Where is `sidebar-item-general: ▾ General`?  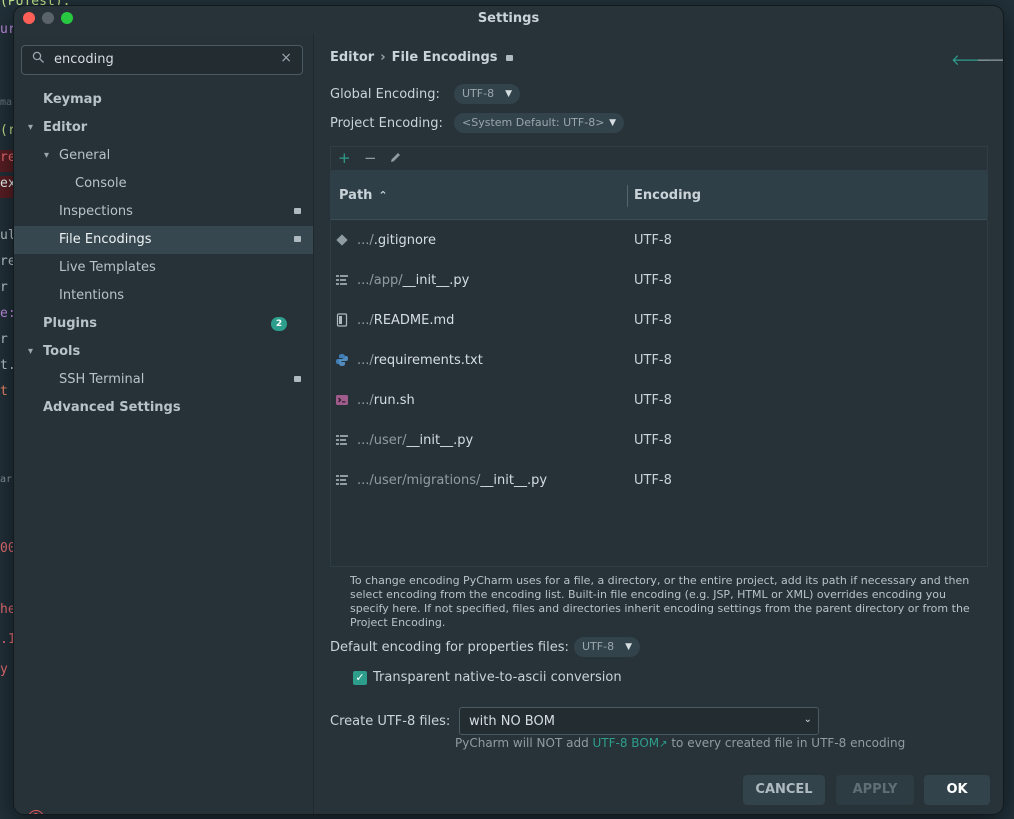 sidebar-item-general: ▾ General is located at coordinates (163, 156).